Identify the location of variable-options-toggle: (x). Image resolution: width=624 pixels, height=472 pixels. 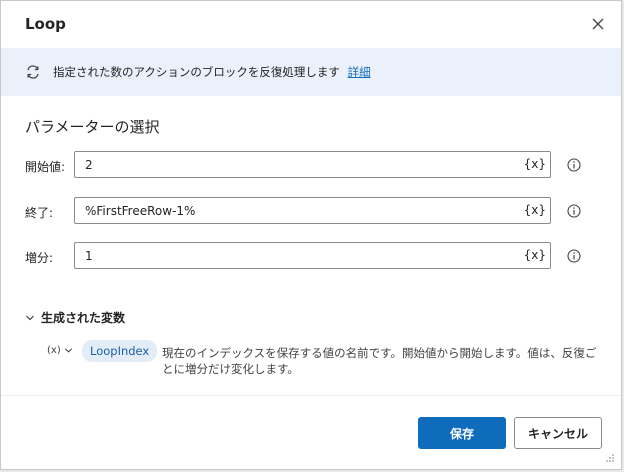
(60, 350).